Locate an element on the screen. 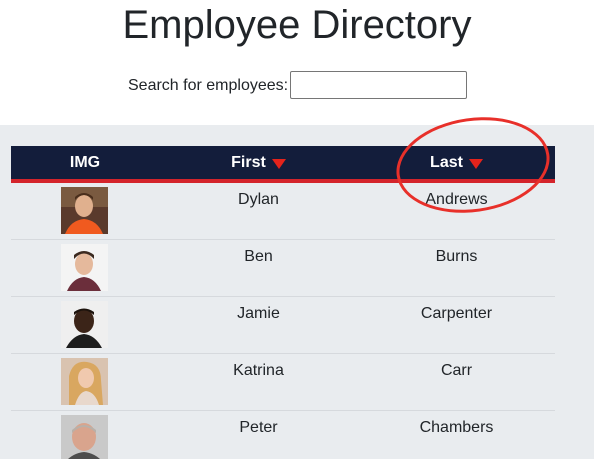  table-row: Peter Chambers is located at coordinates (283, 435).